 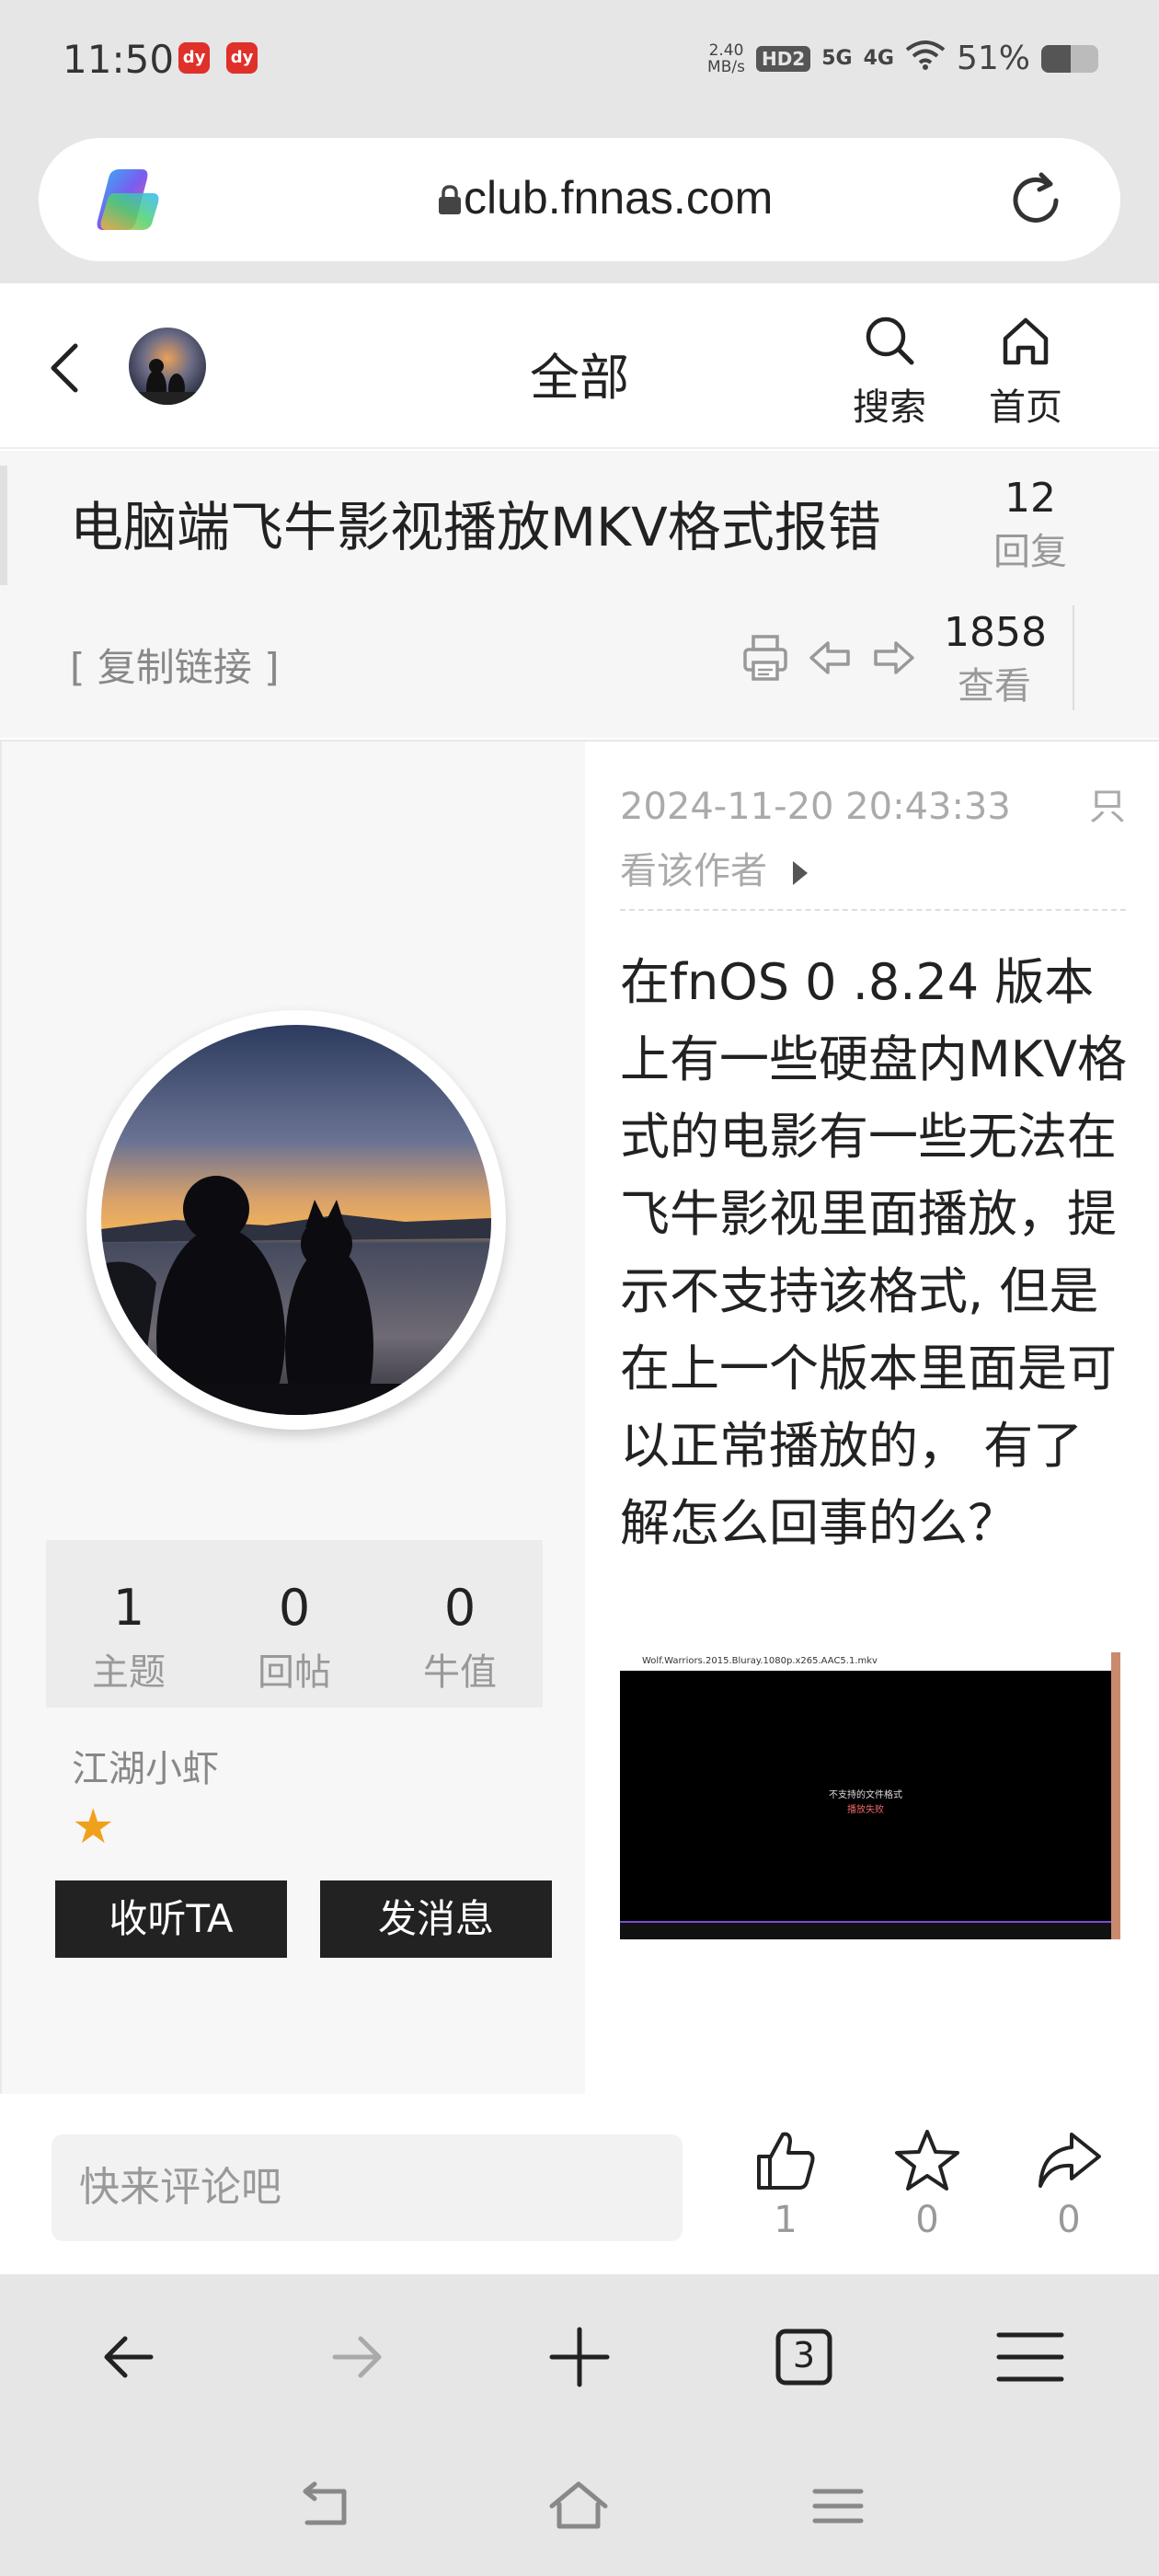 I want to click on post-meta: 2024-11-20 20:43:33 只 看该作者, so click(x=873, y=843).